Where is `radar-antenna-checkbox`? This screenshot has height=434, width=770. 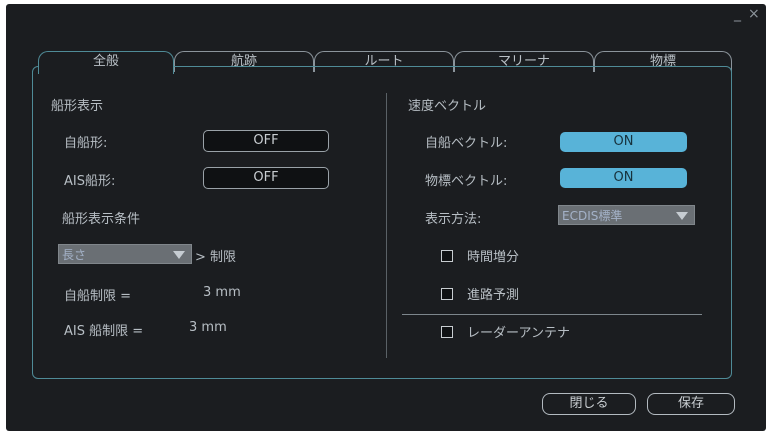 radar-antenna-checkbox is located at coordinates (447, 332).